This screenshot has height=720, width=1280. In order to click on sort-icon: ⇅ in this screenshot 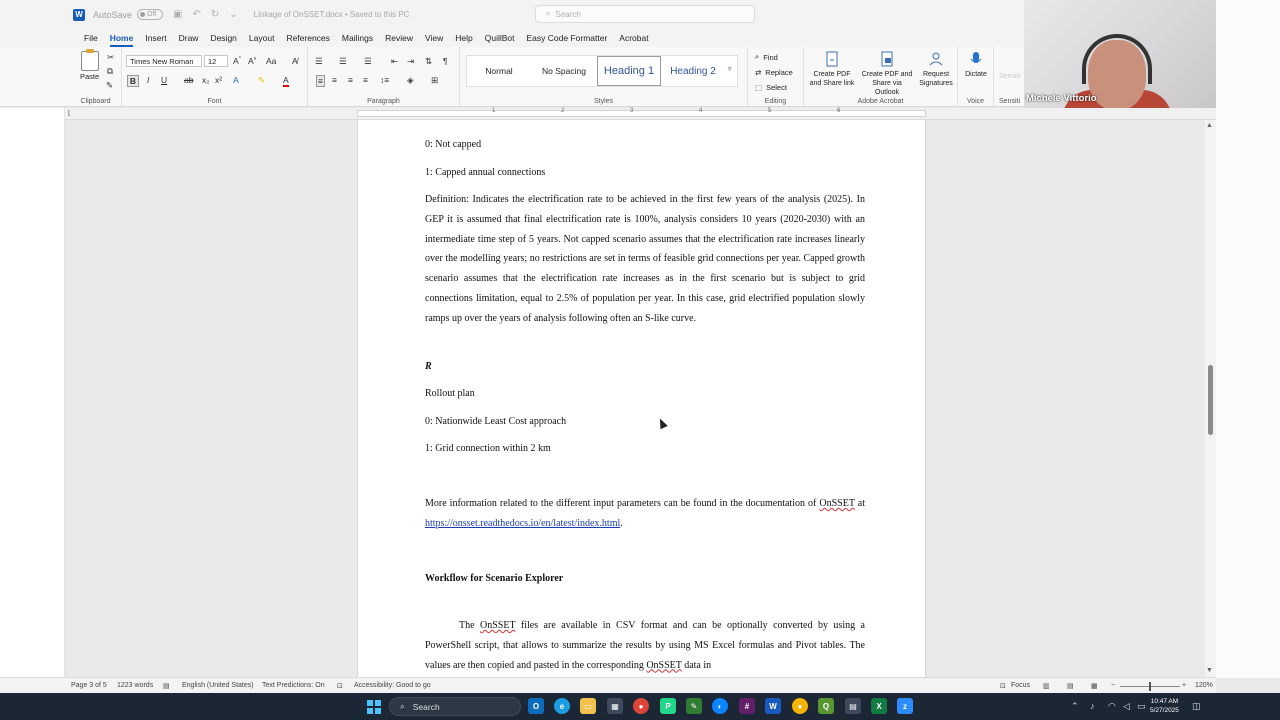, I will do `click(428, 61)`.